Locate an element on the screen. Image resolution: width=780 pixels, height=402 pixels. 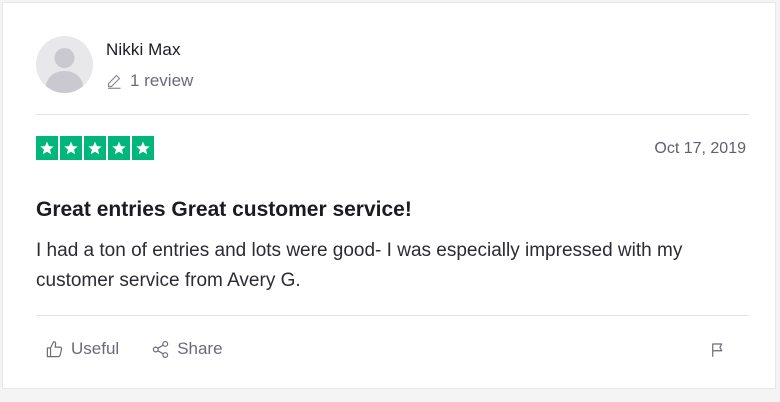
reviewer-header: Nikki Max 1 review is located at coordinates (114, 66).